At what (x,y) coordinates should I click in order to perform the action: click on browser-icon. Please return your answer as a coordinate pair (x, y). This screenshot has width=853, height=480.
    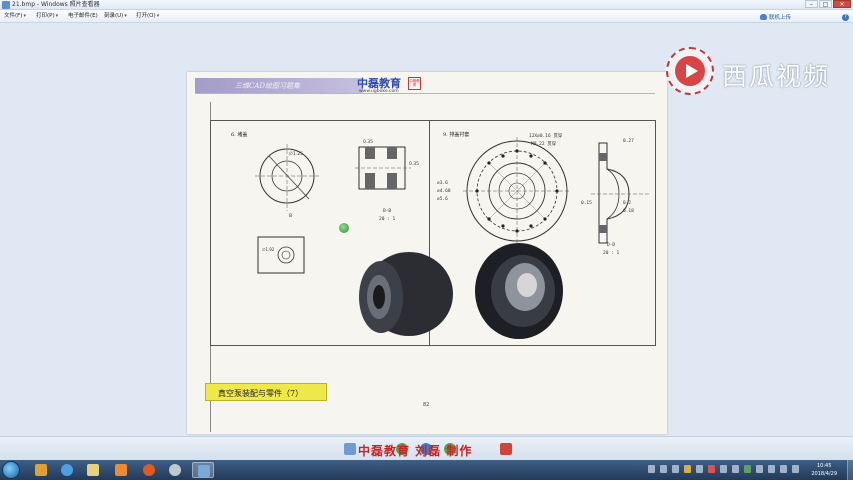
    Looking at the image, I should click on (67, 470).